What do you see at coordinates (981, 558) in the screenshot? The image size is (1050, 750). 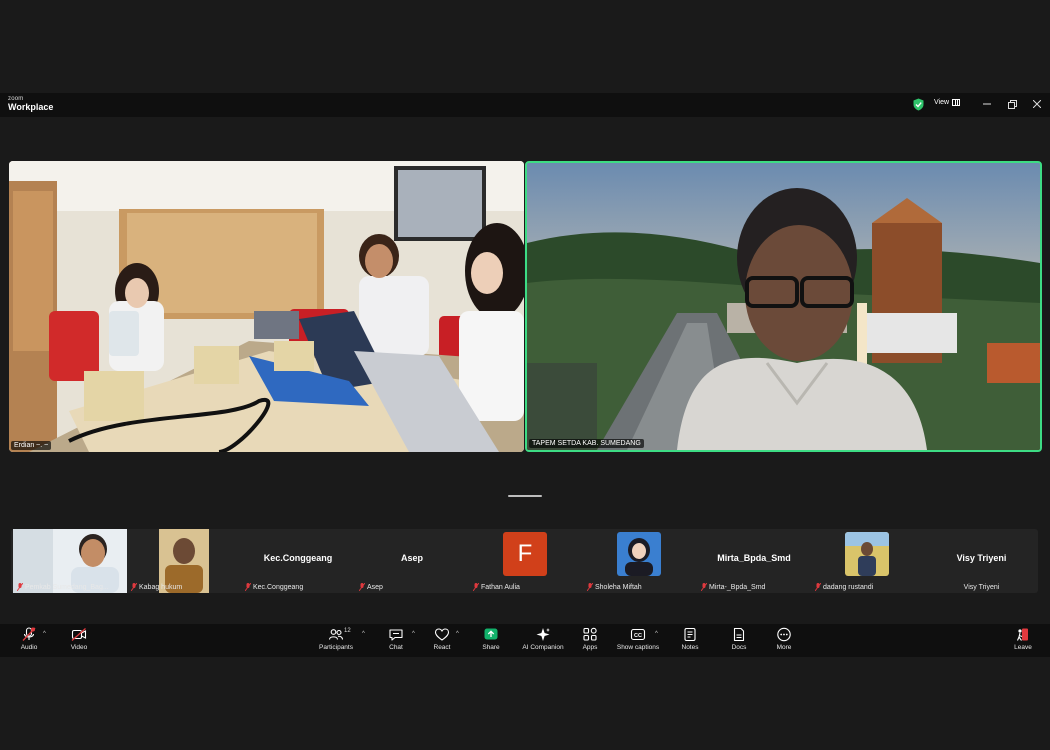 I see `participant-display-name: Visy Triyeni` at bounding box center [981, 558].